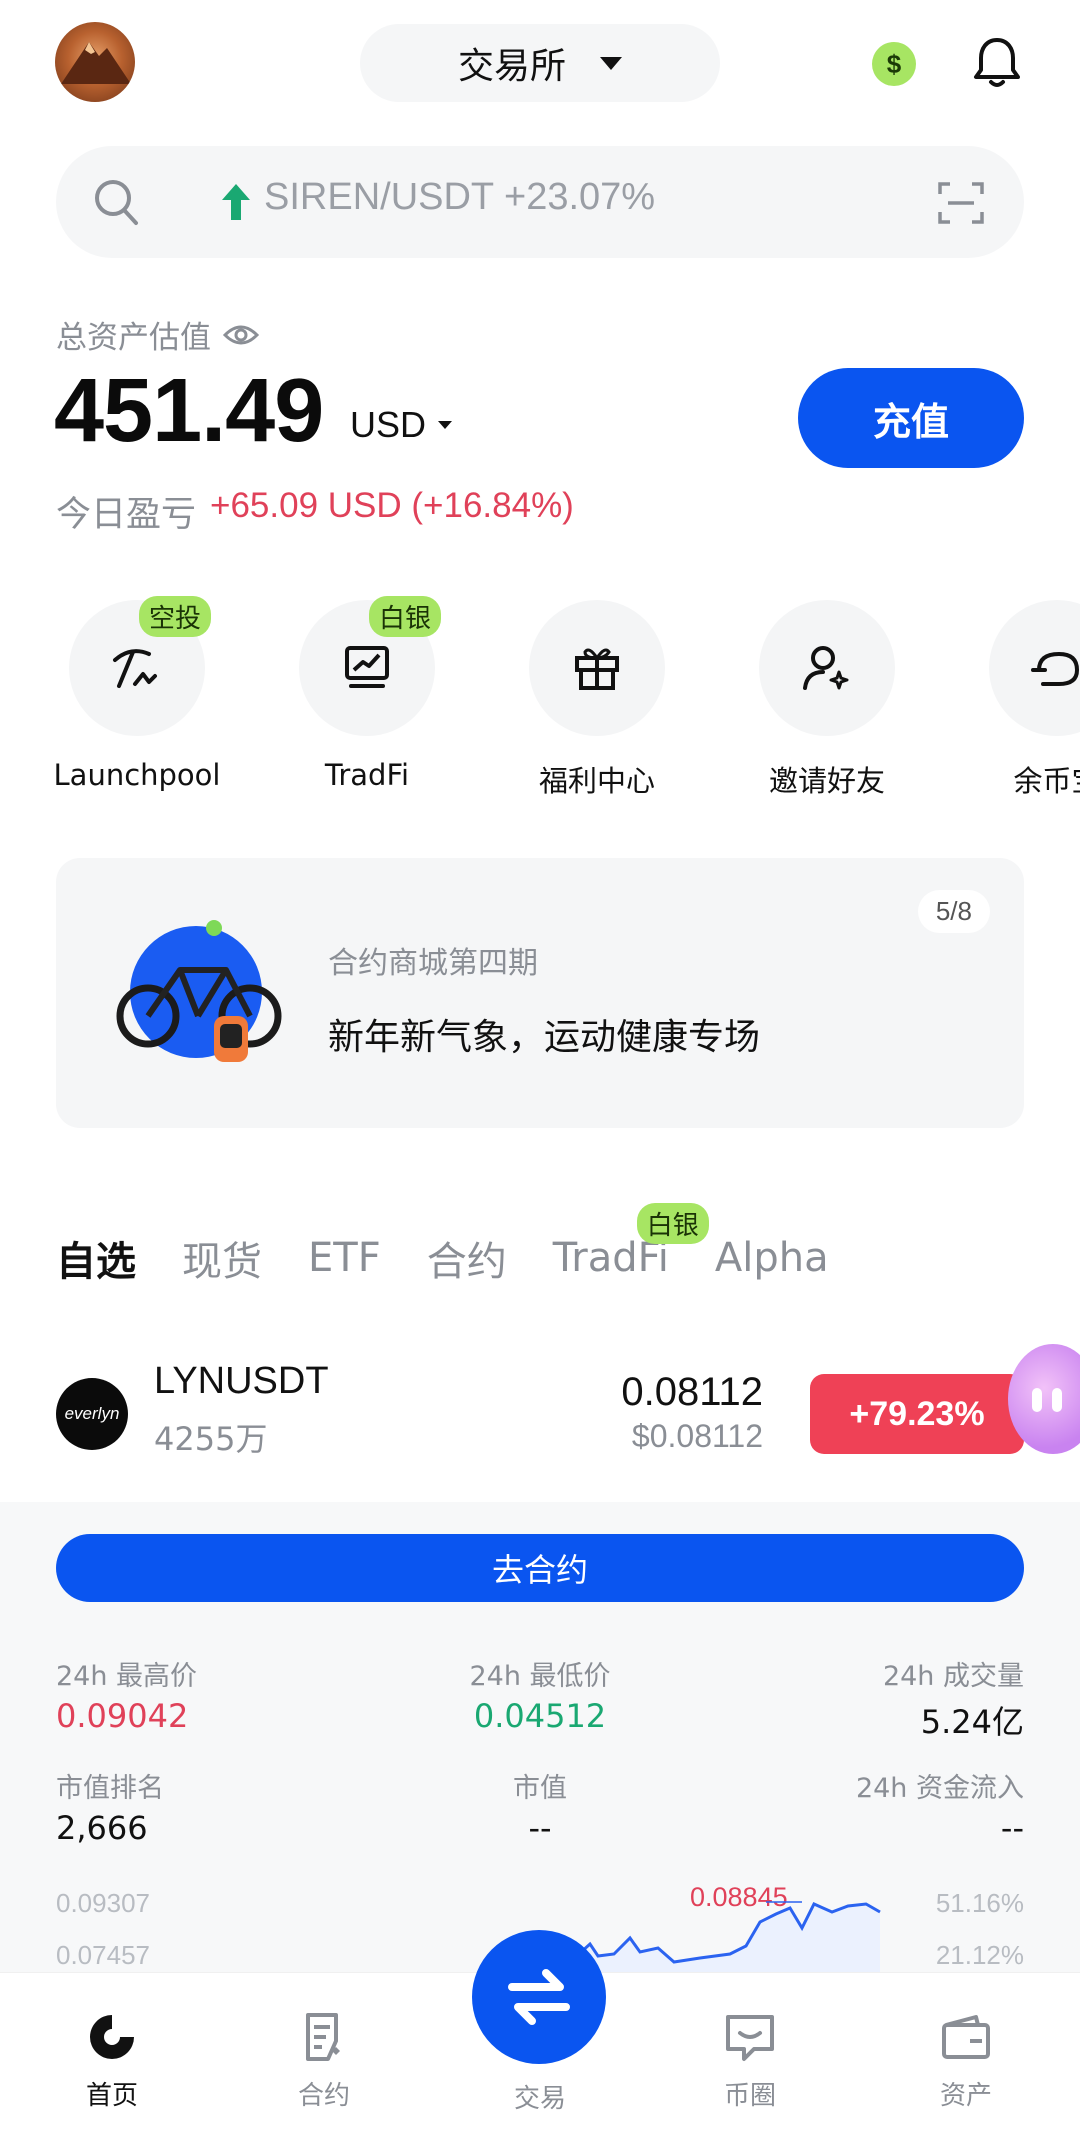 Image resolution: width=1080 pixels, height=2131 pixels. I want to click on avatar, so click(95, 62).